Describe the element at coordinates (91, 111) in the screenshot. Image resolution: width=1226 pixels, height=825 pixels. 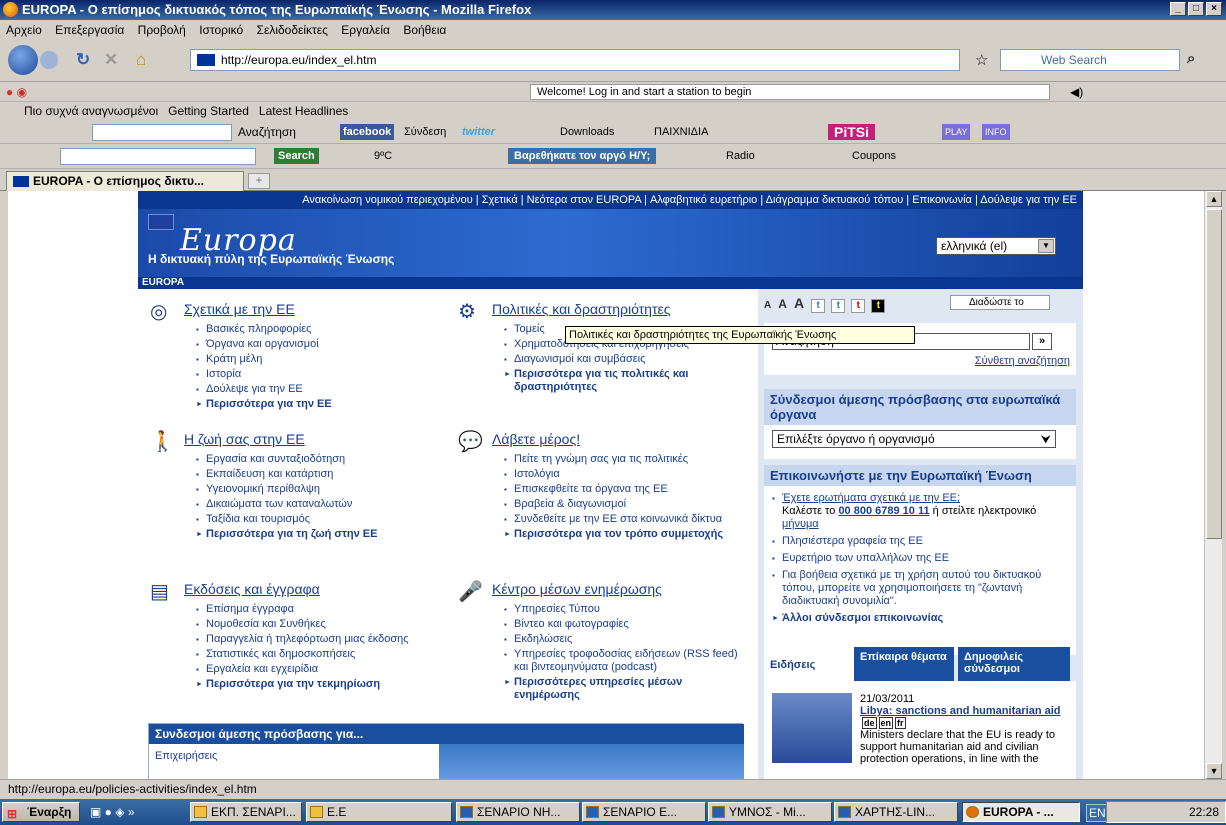
I see `bookmark-most-read: Πιο συχνά αναγνωσμένοι` at that location.